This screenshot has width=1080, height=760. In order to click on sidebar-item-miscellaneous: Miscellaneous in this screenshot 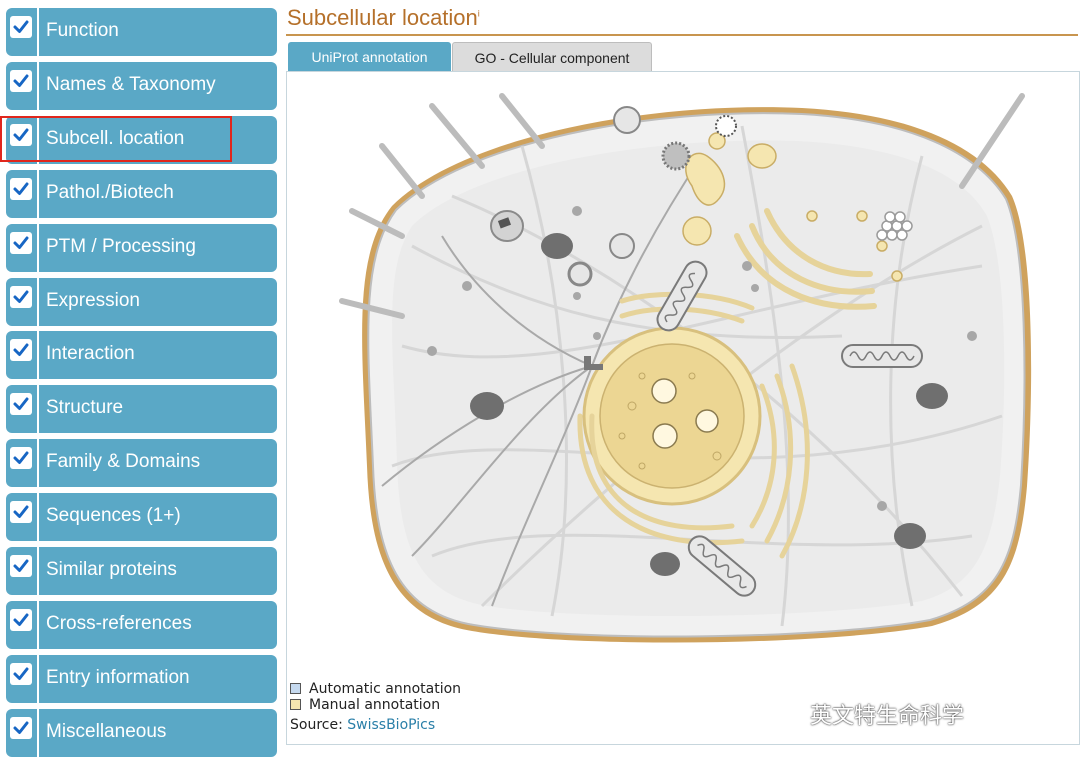, I will do `click(141, 732)`.